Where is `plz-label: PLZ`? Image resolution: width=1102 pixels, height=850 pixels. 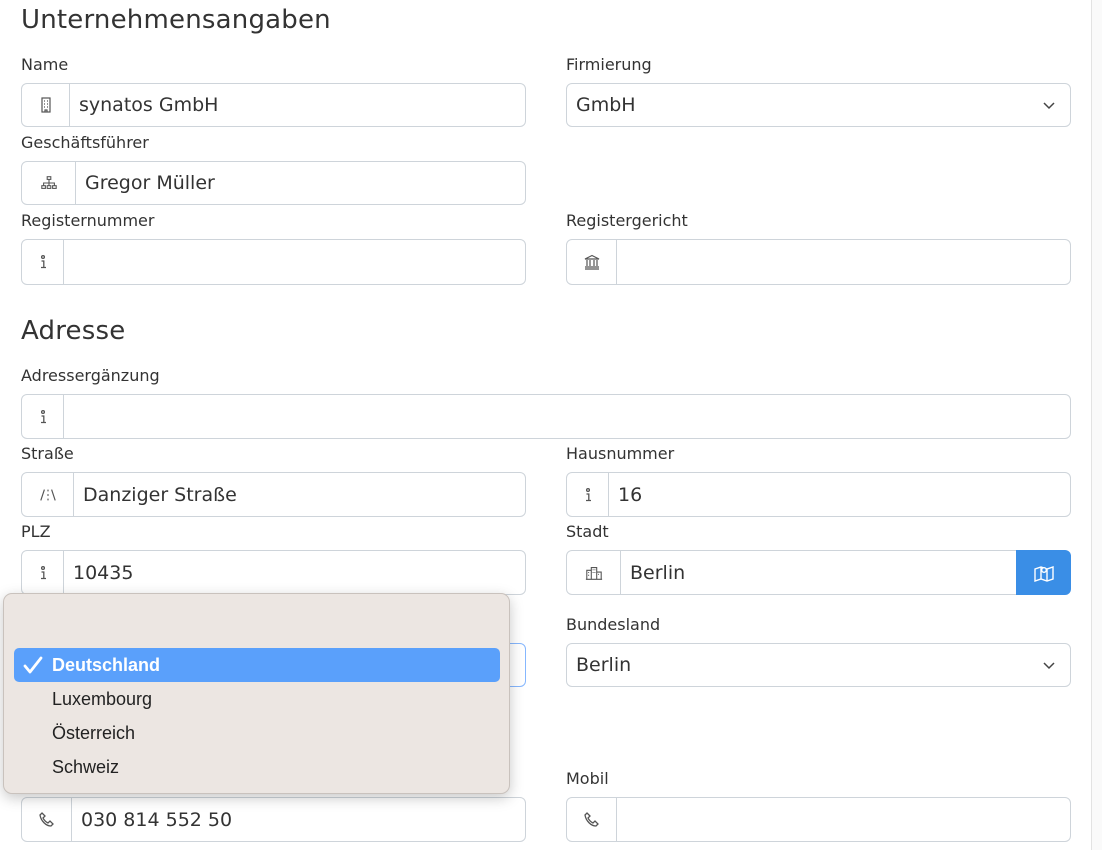
plz-label: PLZ is located at coordinates (36, 531).